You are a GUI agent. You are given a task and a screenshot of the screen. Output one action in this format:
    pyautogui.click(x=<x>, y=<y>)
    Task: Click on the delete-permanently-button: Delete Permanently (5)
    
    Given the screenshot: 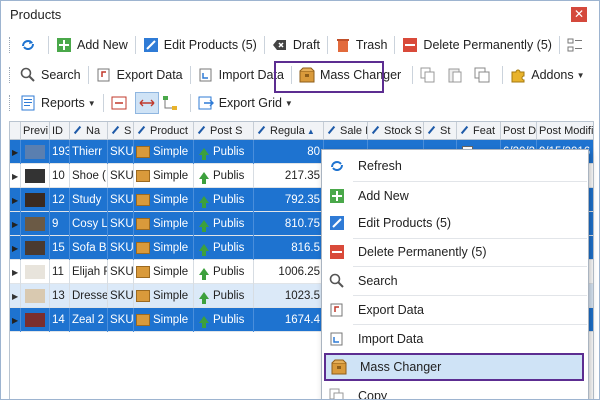 What is the action you would take?
    pyautogui.click(x=477, y=45)
    